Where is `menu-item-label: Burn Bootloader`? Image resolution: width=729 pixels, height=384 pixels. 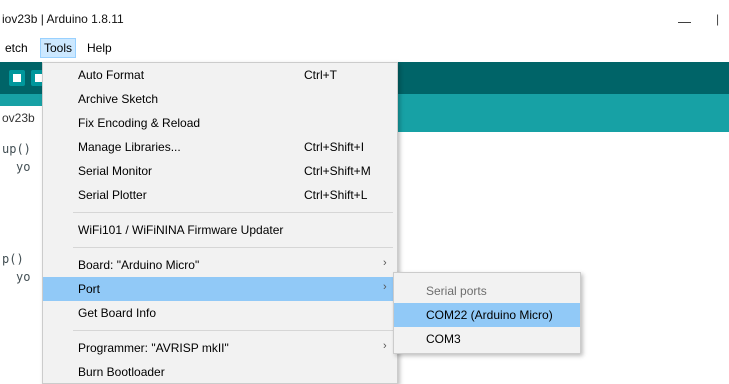
menu-item-label: Burn Bootloader is located at coordinates (121, 372).